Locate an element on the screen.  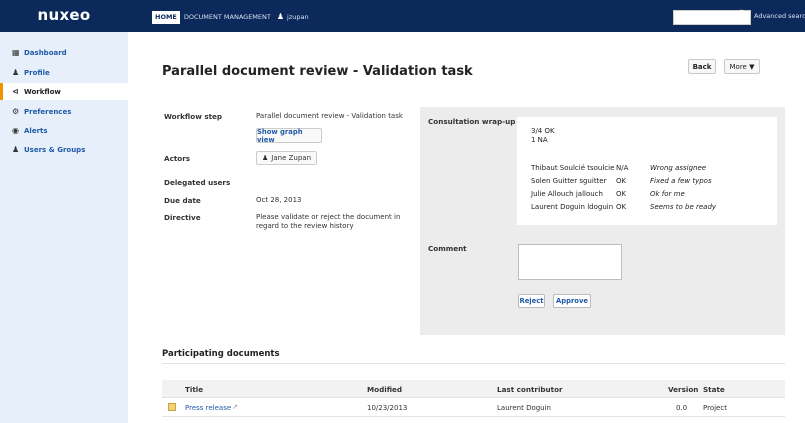
sidebar-item-profile: ♟ Profile is located at coordinates (64, 72).